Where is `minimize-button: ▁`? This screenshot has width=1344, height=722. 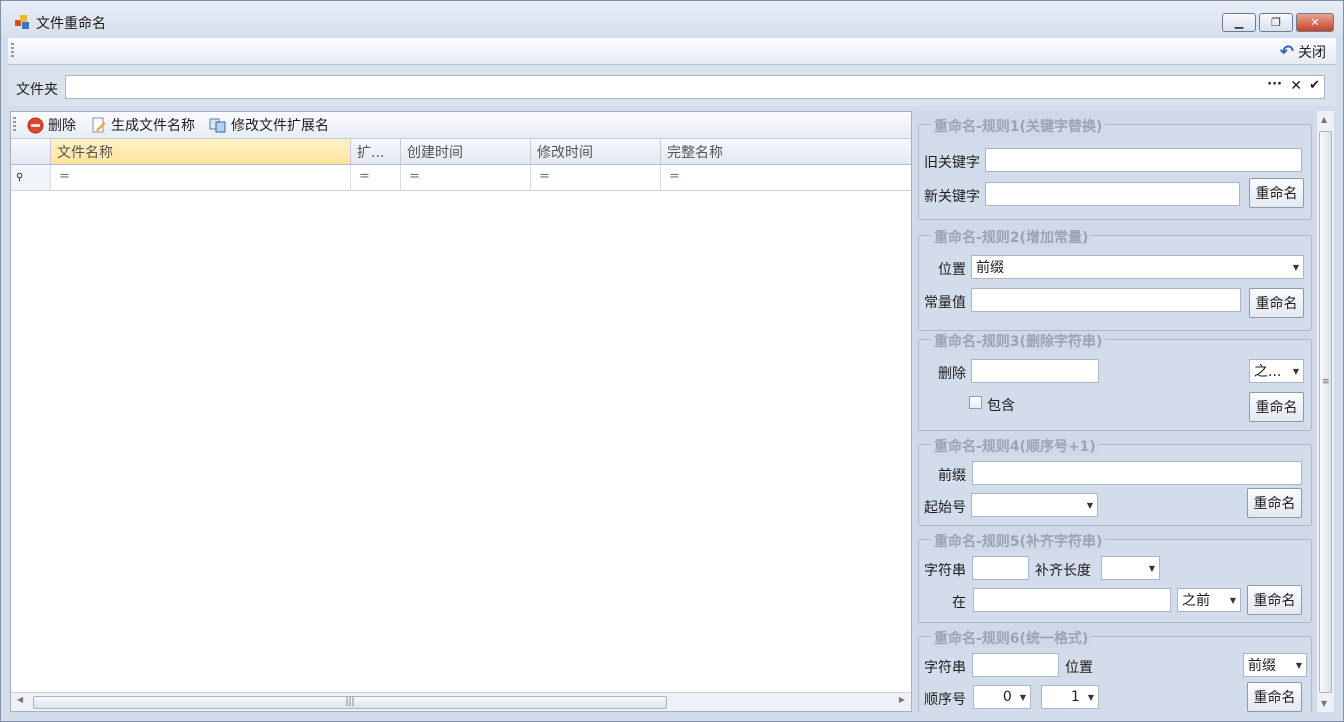 minimize-button: ▁ is located at coordinates (1239, 22).